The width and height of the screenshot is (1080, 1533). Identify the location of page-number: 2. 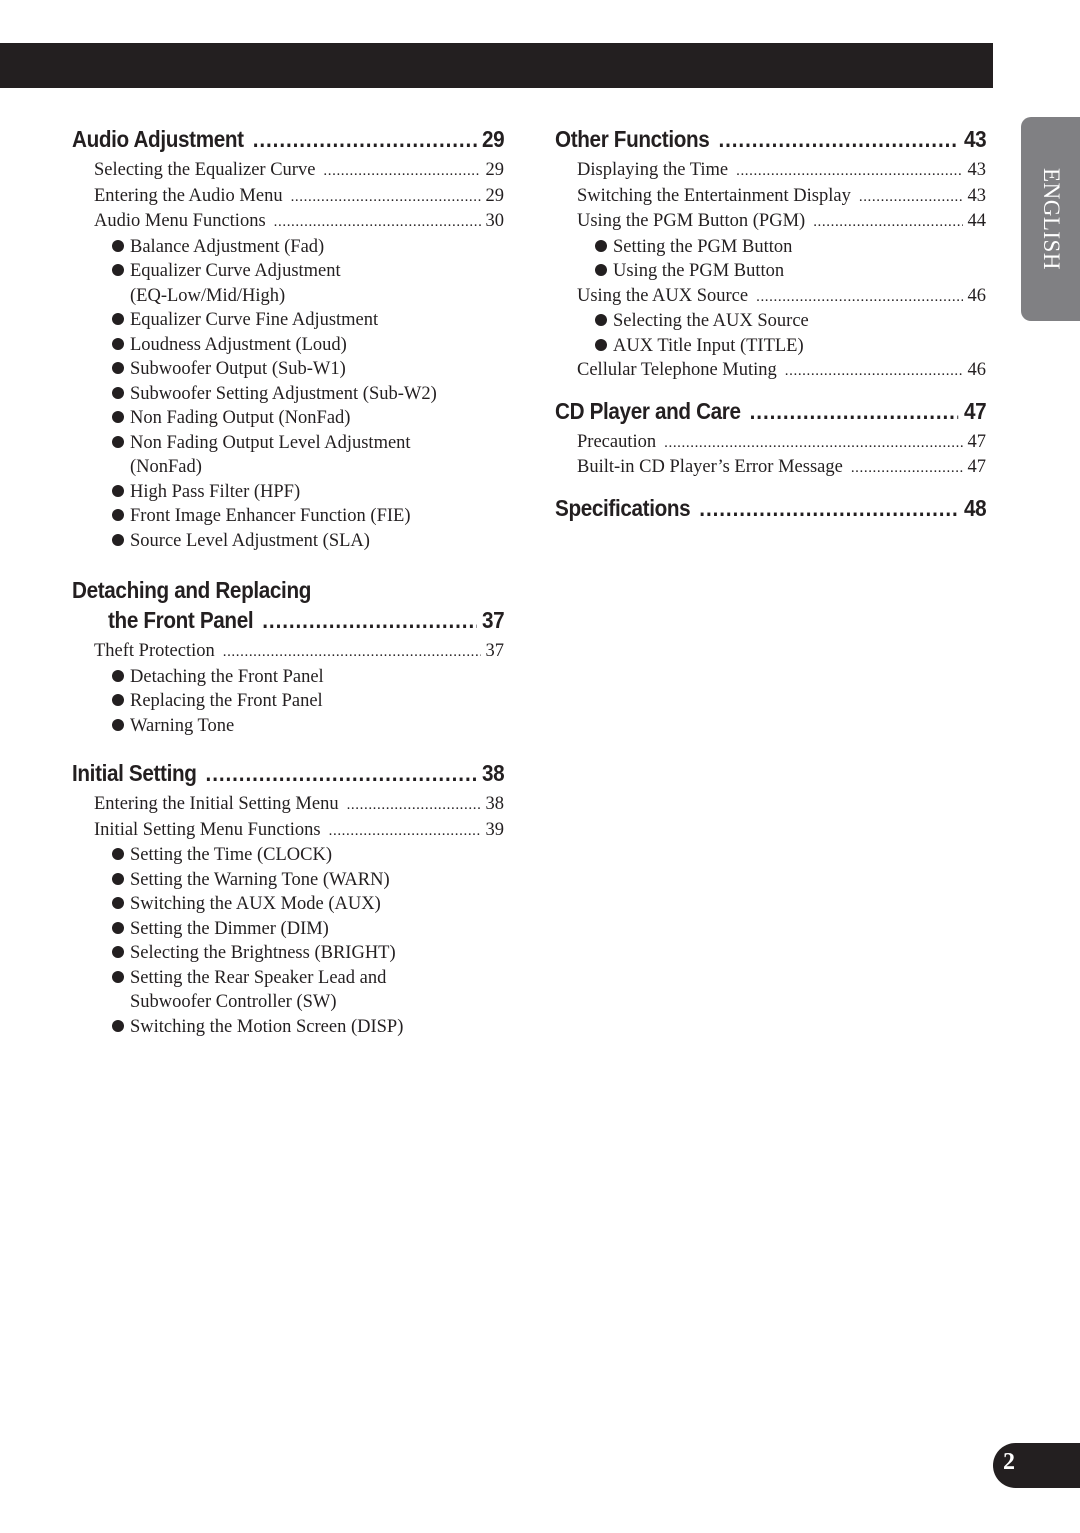
(1009, 1462).